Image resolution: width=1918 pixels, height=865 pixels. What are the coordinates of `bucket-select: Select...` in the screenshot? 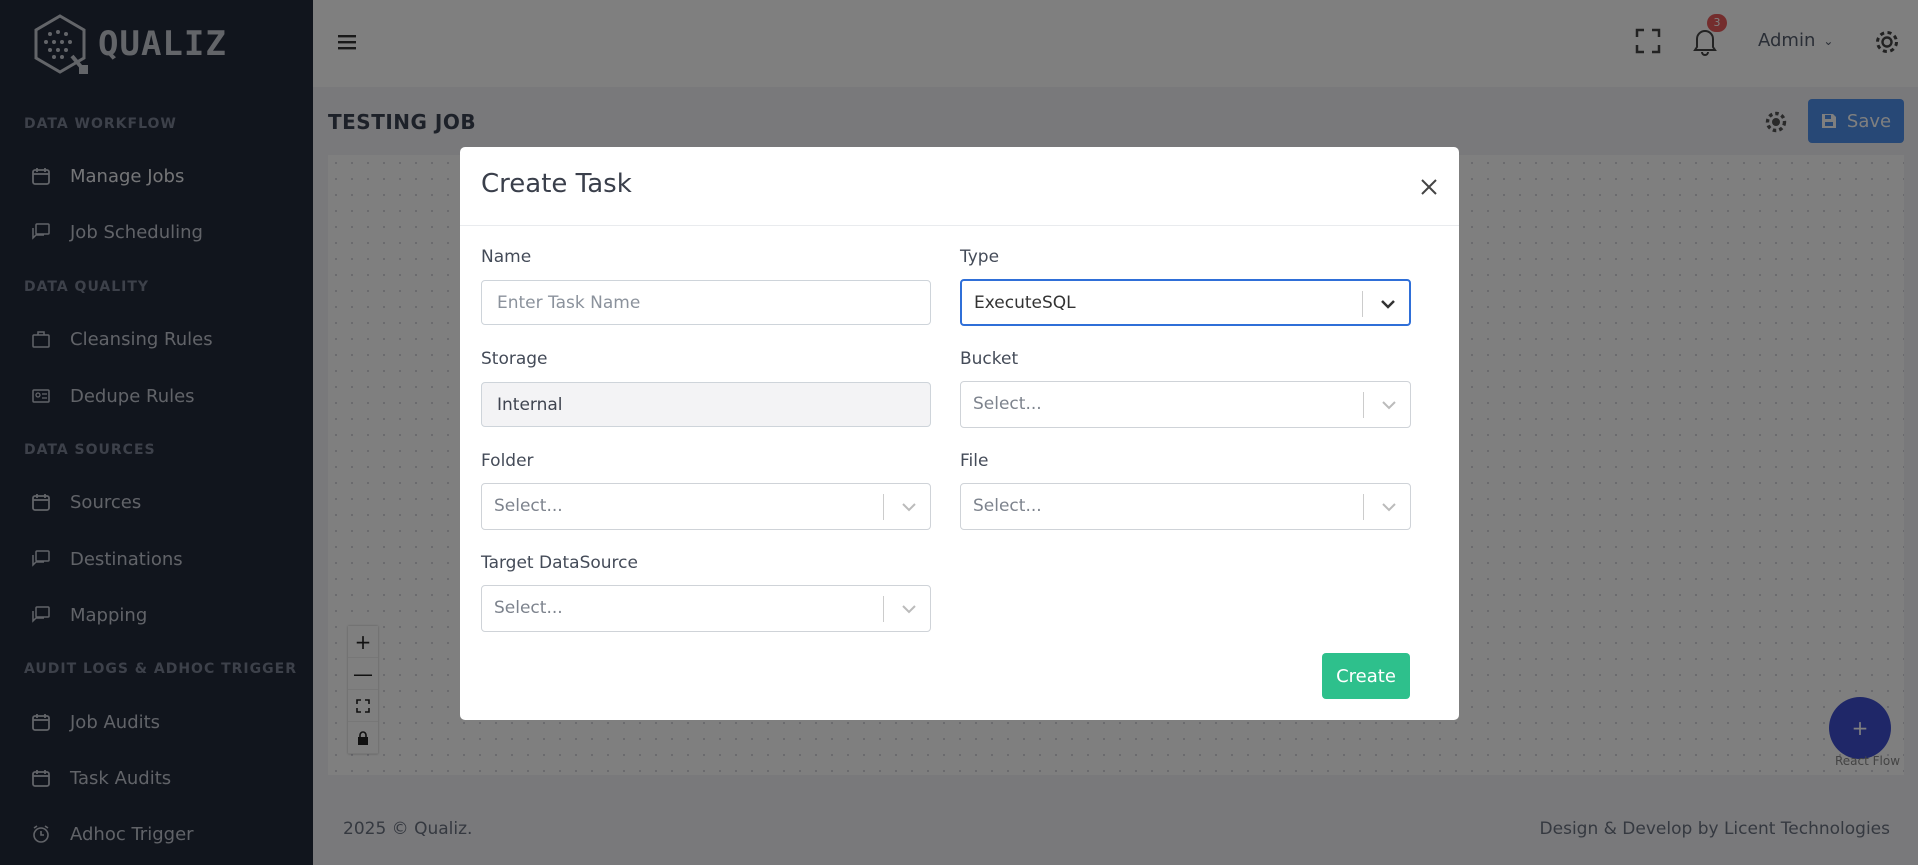 It's located at (1185, 404).